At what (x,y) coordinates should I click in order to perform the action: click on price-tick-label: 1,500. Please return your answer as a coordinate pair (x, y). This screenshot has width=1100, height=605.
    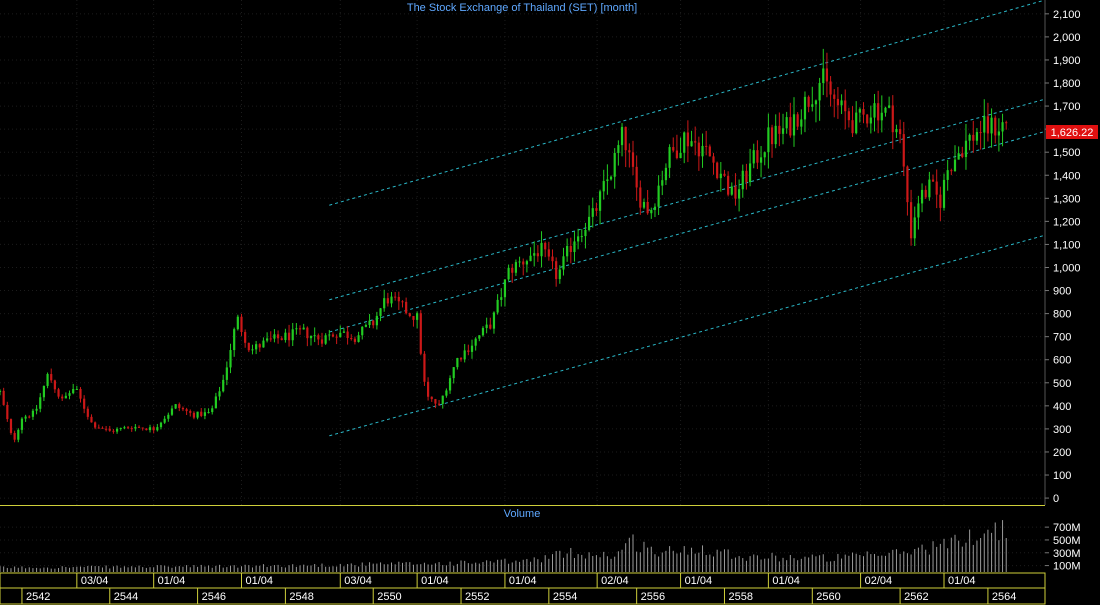
    Looking at the image, I should click on (1067, 153).